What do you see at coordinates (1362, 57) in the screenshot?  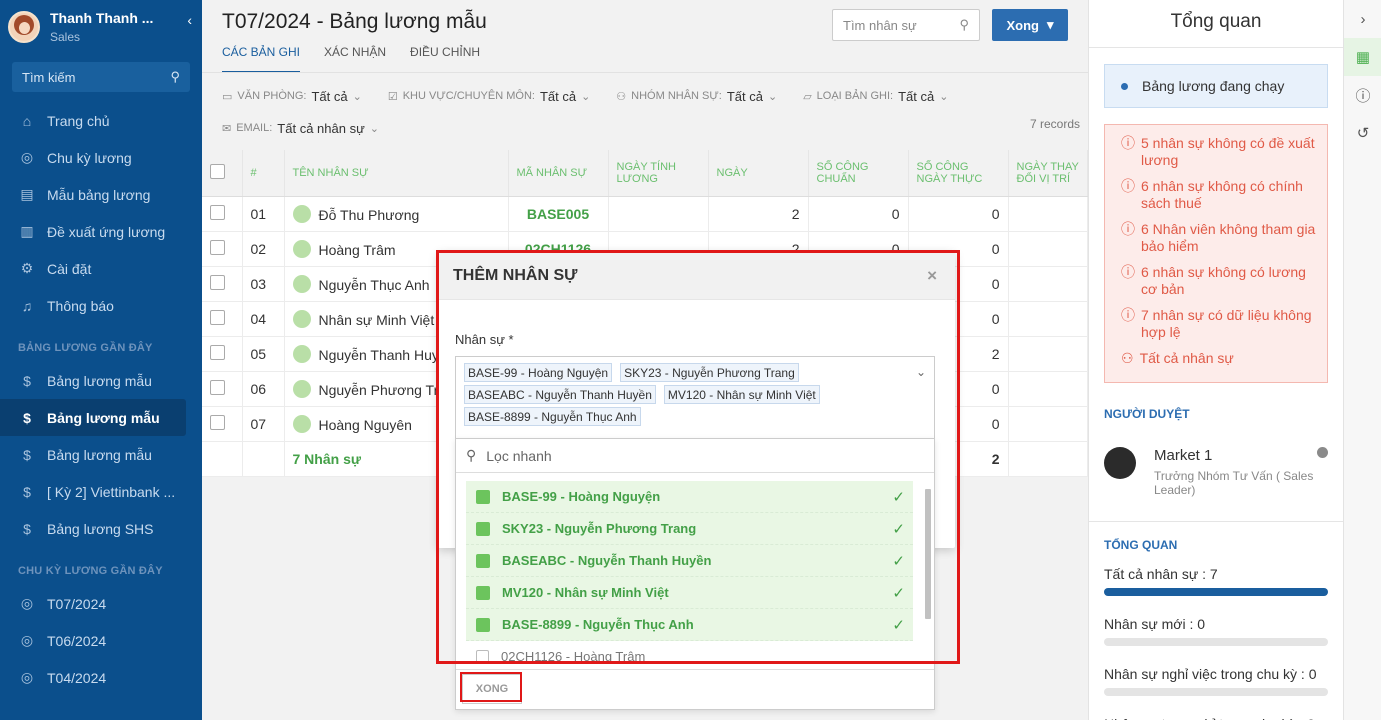 I see `grid-icon: ▦` at bounding box center [1362, 57].